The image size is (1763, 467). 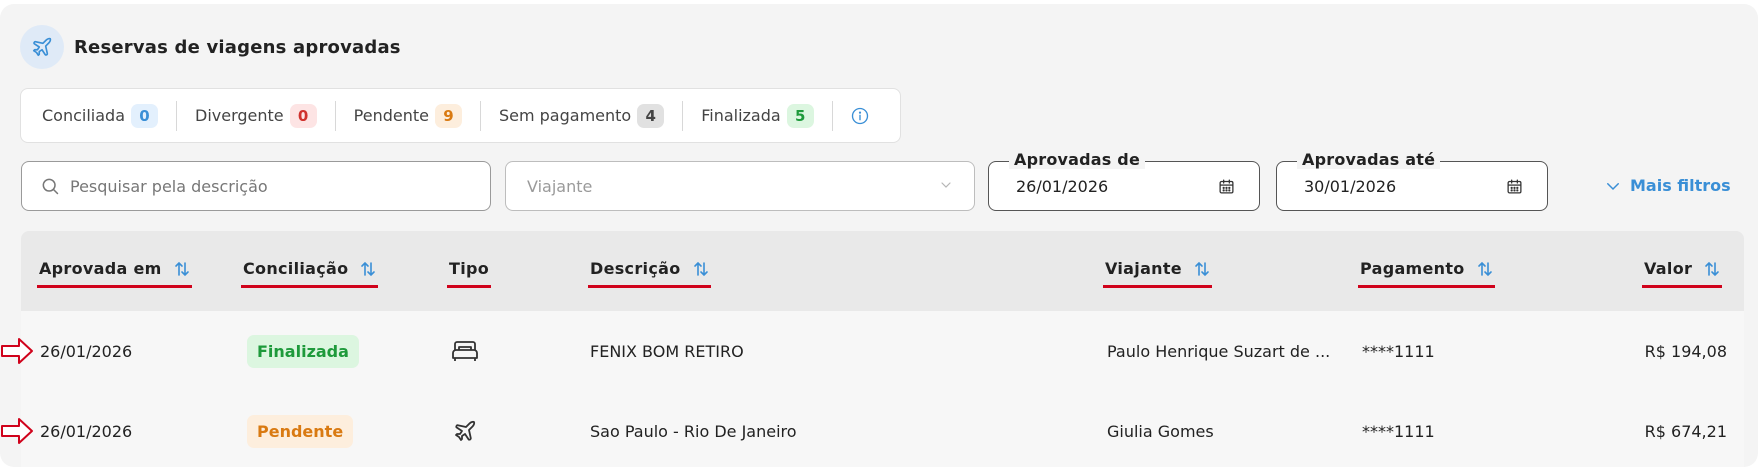 I want to click on status-count-badge: 4, so click(x=651, y=115).